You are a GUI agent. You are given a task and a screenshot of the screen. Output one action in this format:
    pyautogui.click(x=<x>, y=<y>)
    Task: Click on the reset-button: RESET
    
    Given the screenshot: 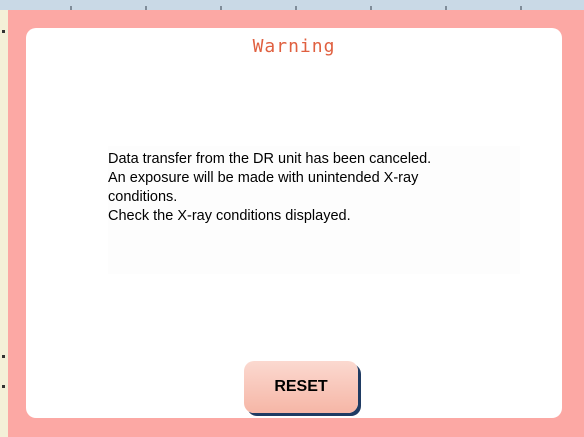 What is the action you would take?
    pyautogui.click(x=301, y=387)
    